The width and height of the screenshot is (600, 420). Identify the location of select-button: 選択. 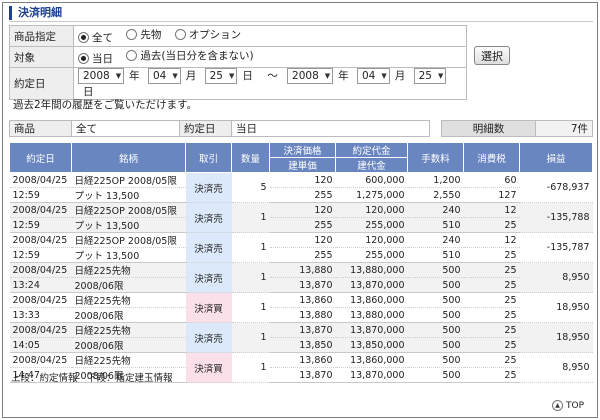
(492, 55).